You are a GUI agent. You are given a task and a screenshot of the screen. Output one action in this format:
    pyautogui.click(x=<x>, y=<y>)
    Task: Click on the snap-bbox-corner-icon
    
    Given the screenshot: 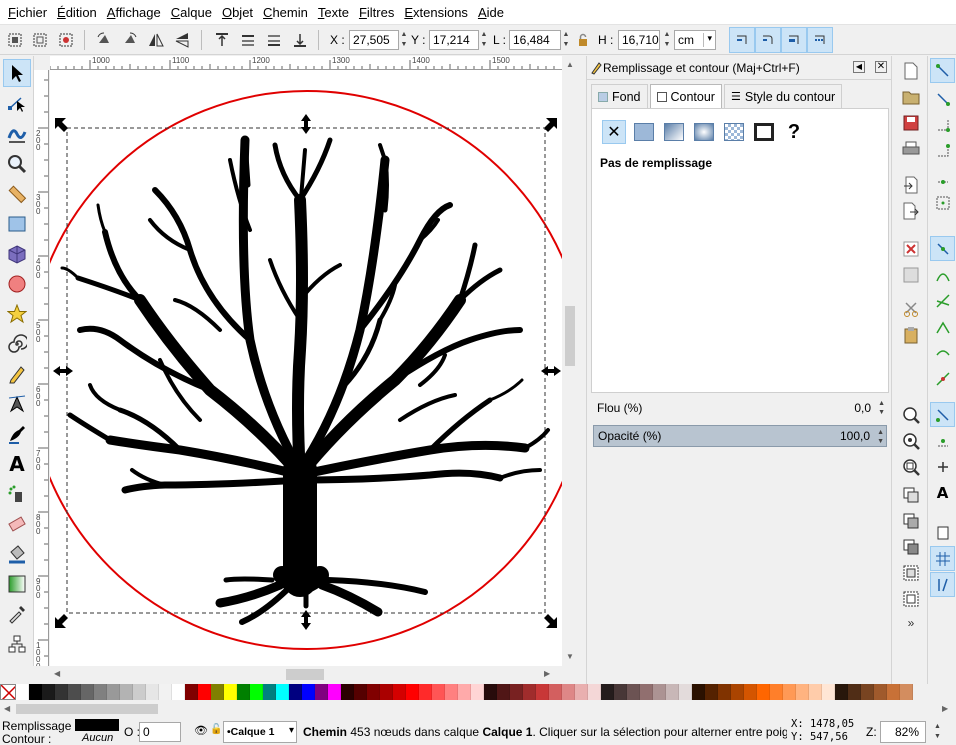 What is the action you would take?
    pyautogui.click(x=942, y=150)
    